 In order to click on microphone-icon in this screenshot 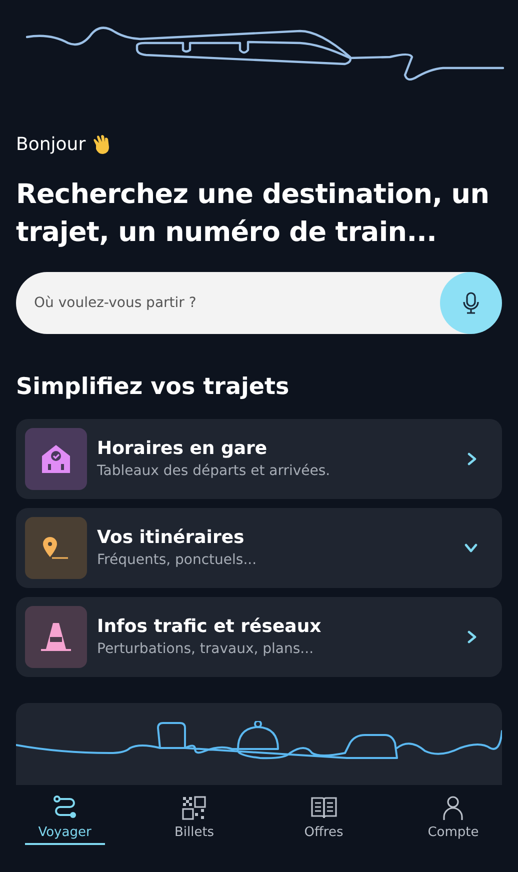, I will do `click(471, 303)`.